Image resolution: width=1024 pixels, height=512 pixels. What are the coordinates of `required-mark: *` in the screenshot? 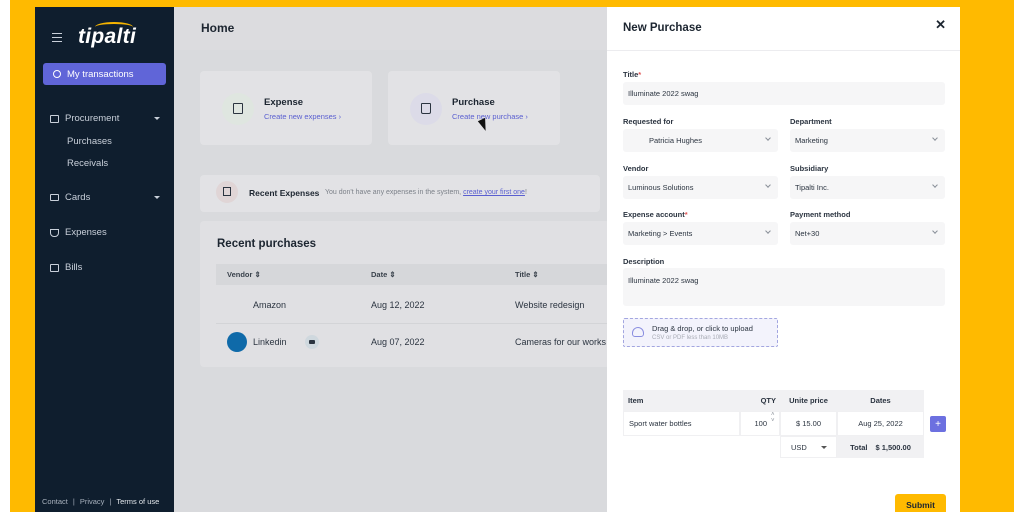 It's located at (640, 74).